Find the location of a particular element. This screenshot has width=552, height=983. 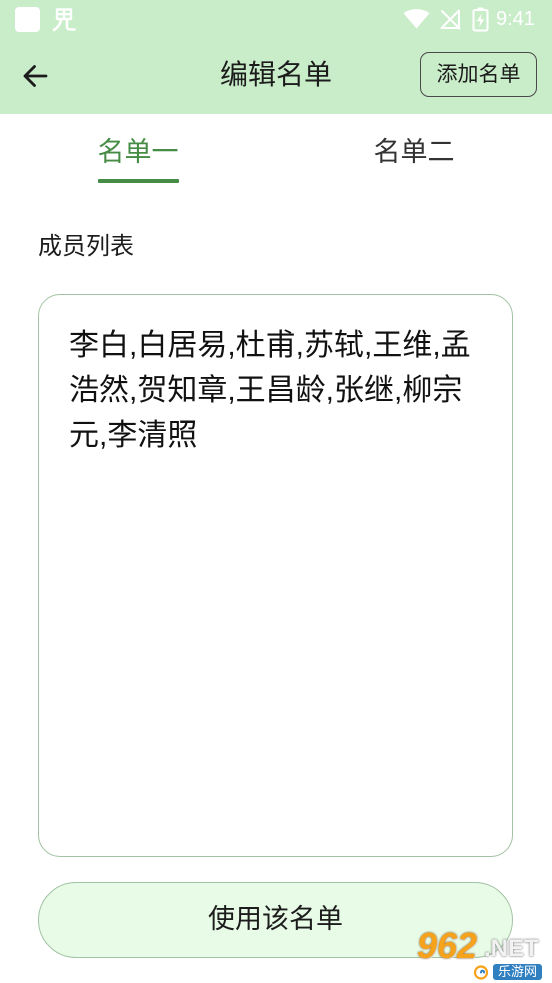

tab-content: 名单一 is located at coordinates (138, 149).